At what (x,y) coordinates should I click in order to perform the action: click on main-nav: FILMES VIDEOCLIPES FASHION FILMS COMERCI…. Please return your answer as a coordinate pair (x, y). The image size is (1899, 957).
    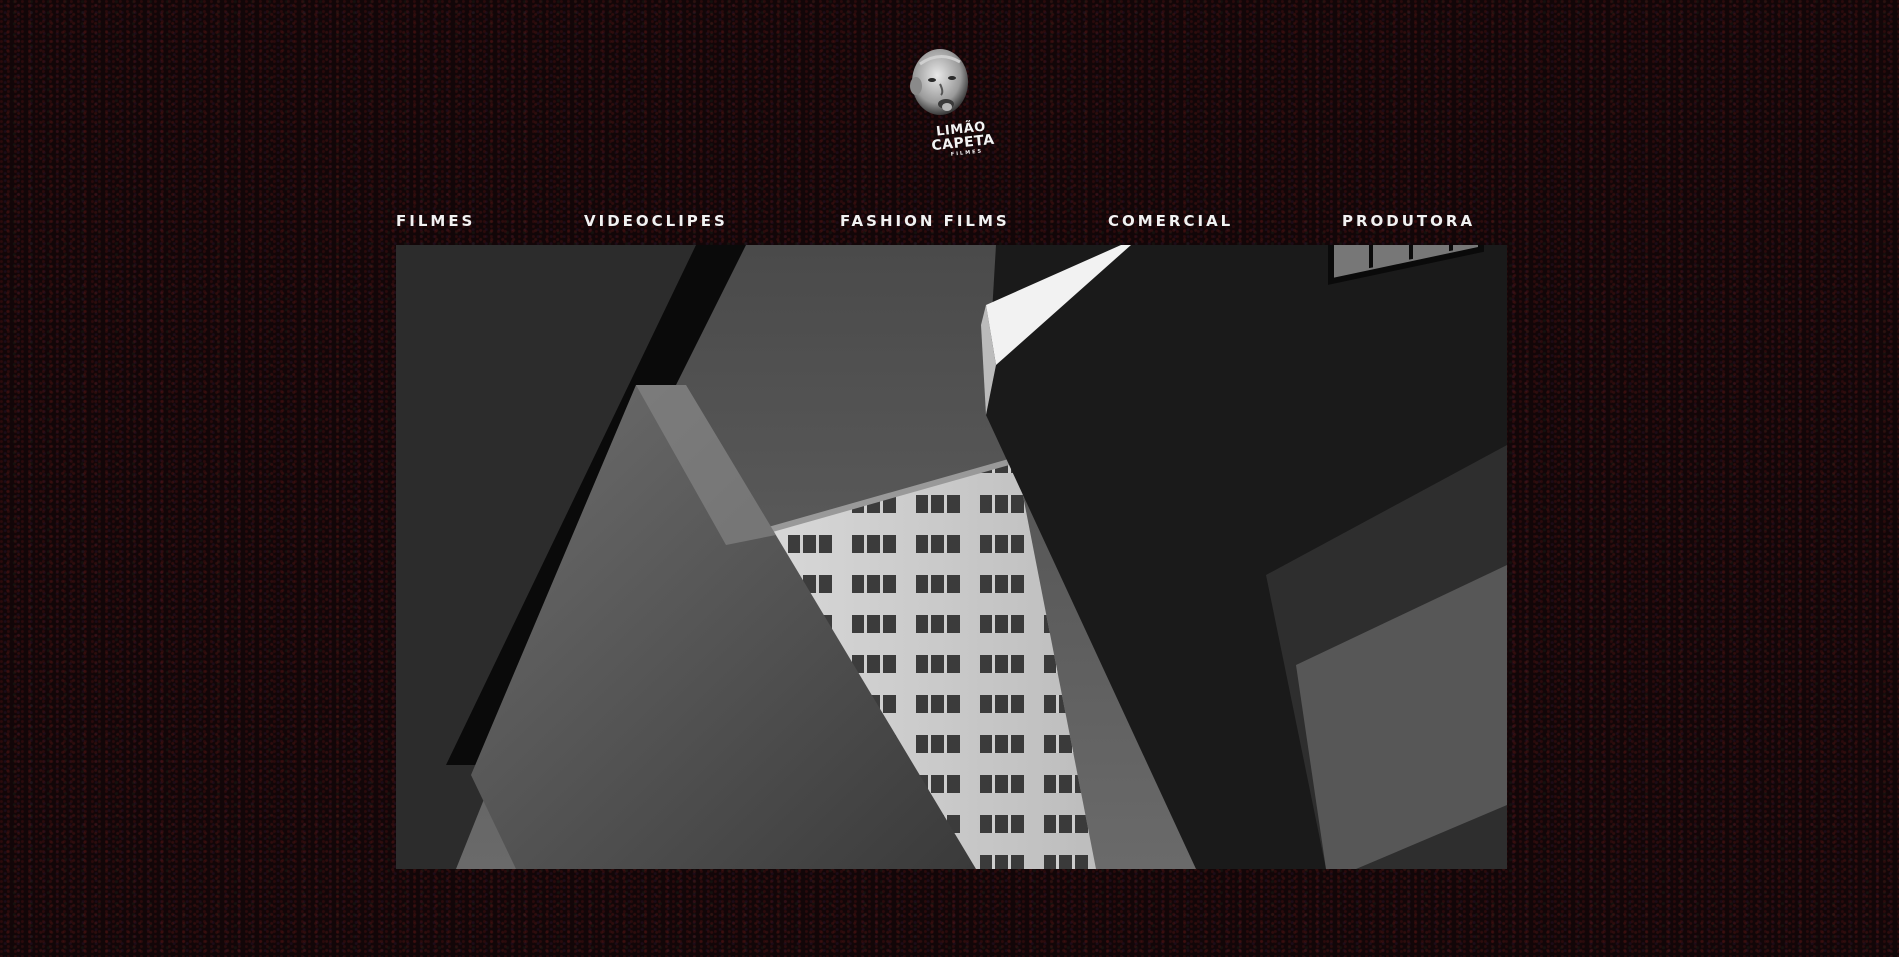
    Looking at the image, I should click on (934, 221).